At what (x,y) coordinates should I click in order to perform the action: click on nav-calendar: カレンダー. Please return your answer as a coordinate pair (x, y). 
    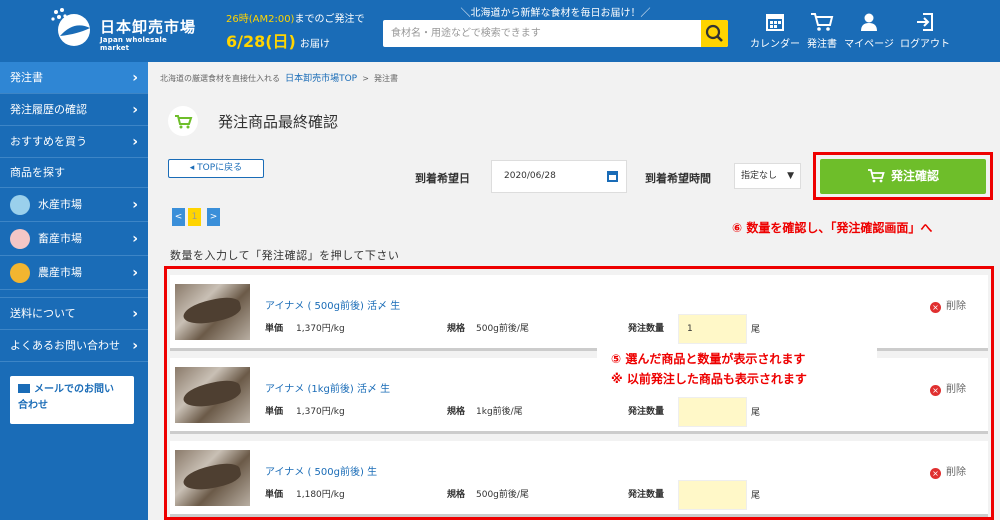
    Looking at the image, I should click on (775, 31).